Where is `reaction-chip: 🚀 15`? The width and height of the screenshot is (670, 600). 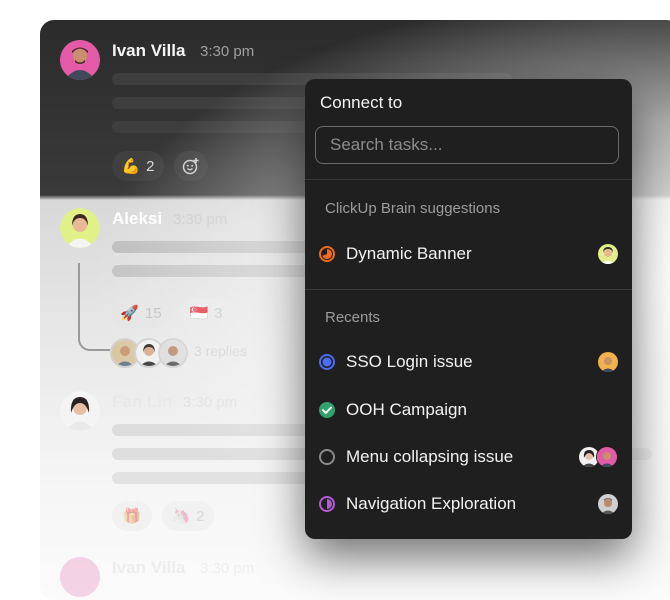 reaction-chip: 🚀 15 is located at coordinates (141, 313).